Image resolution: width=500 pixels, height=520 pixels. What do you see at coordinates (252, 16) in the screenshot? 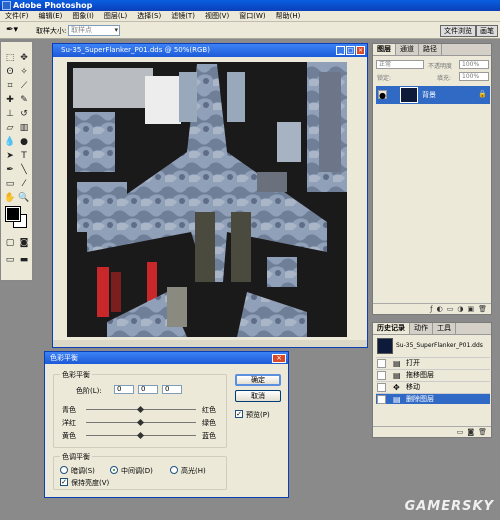
I see `menu-window: 窗口(W)` at bounding box center [252, 16].